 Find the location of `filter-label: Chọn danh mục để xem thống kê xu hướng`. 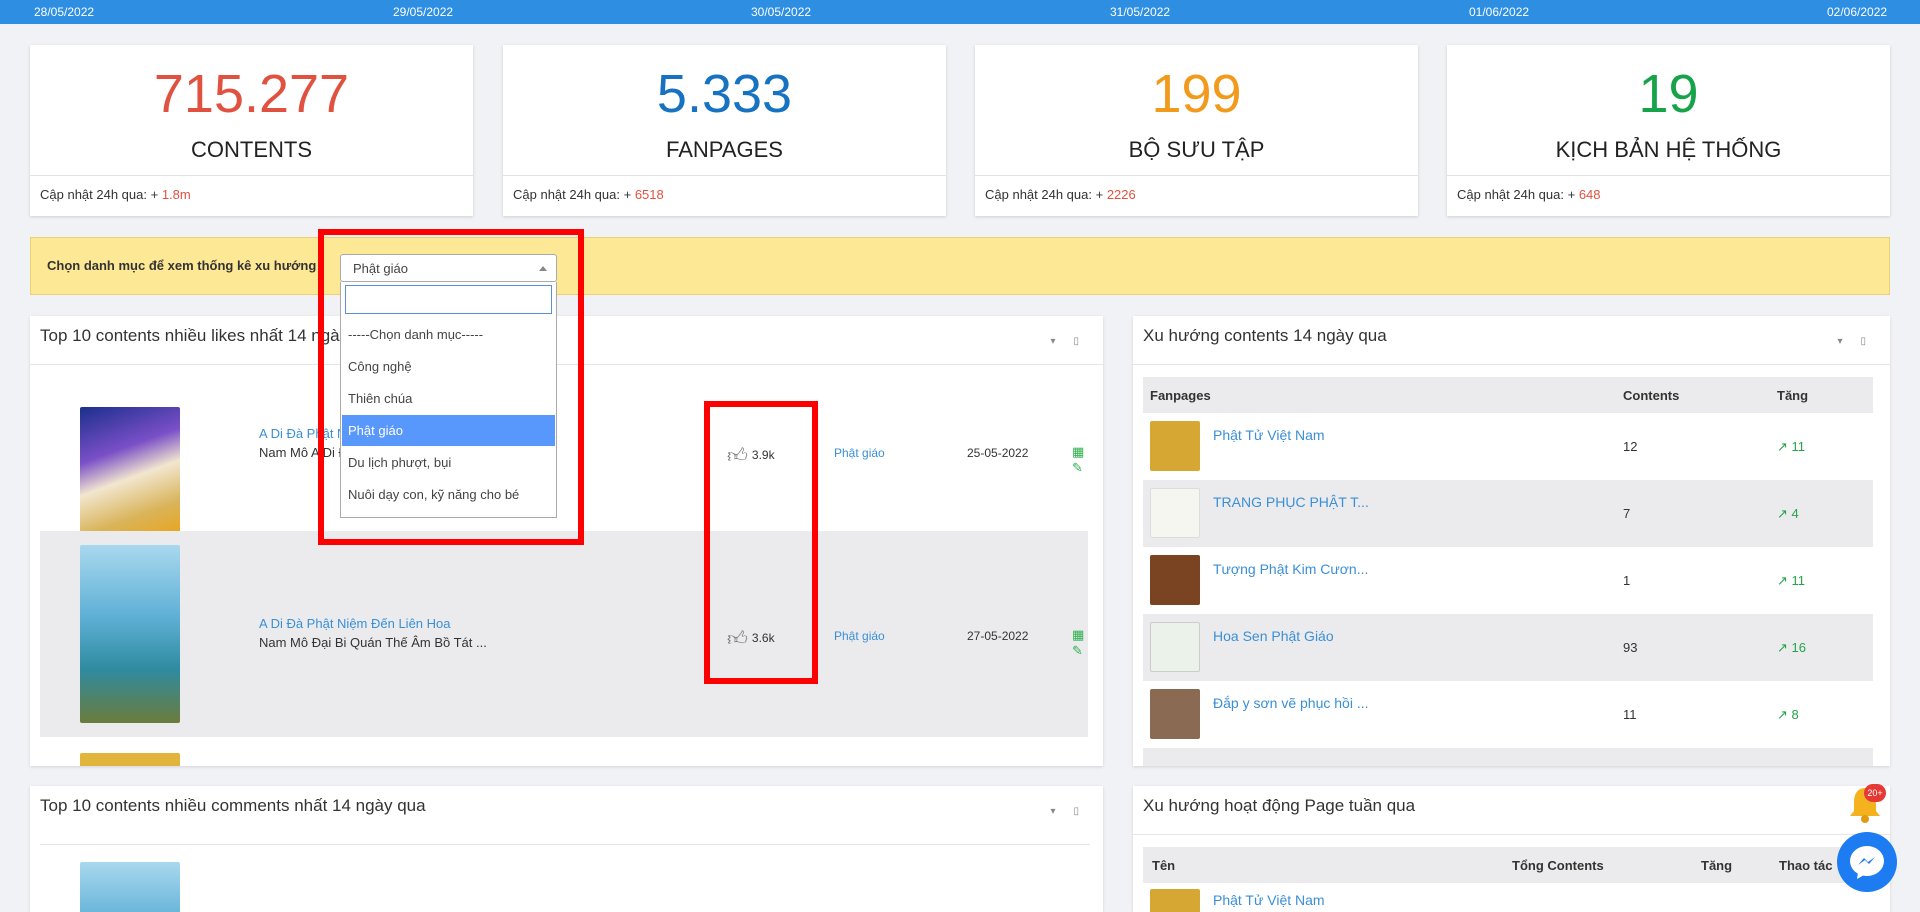

filter-label: Chọn danh mục để xem thống kê xu hướng is located at coordinates (182, 265).